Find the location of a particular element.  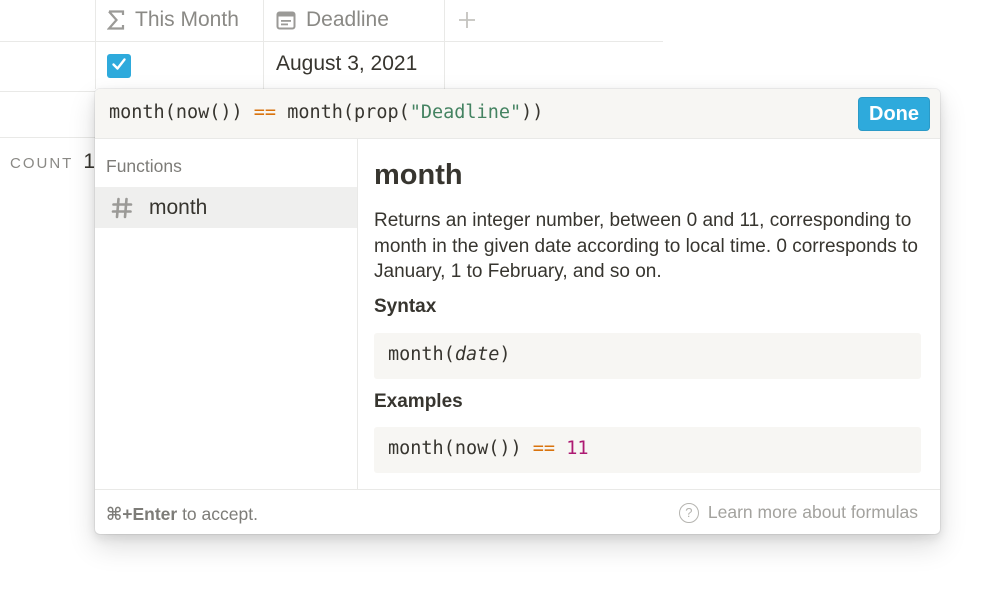

learn-more-link: ? Learn more about formulas is located at coordinates (798, 512).